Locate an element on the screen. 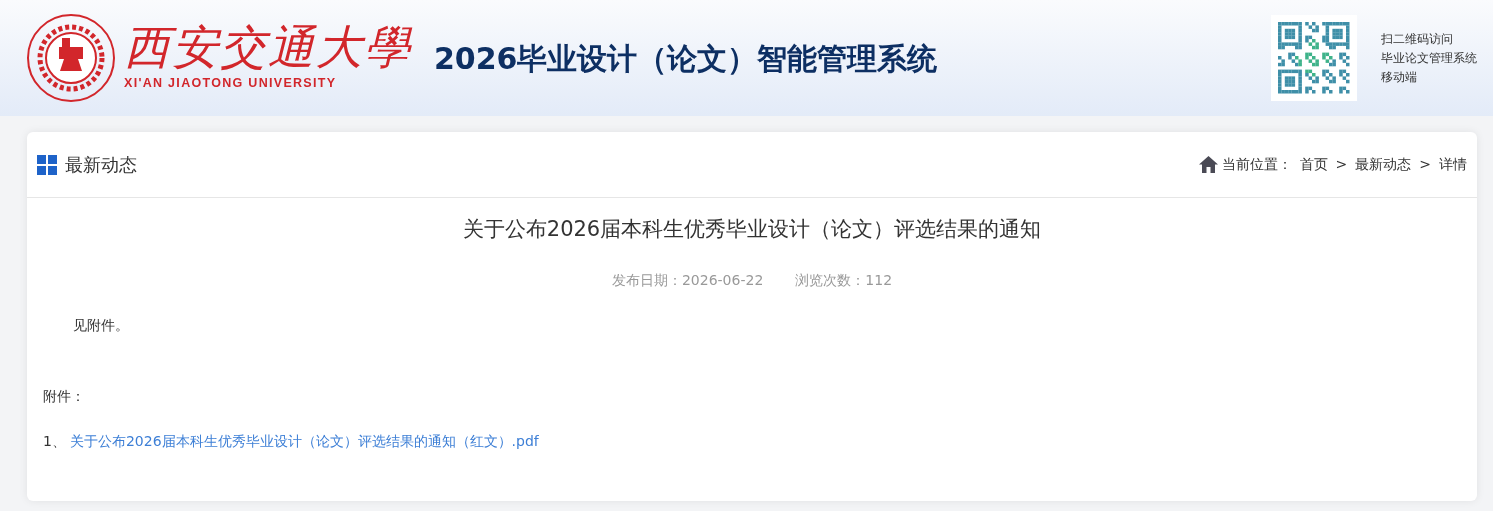  publish-date: 发布日期：2026-06-22 is located at coordinates (687, 280).